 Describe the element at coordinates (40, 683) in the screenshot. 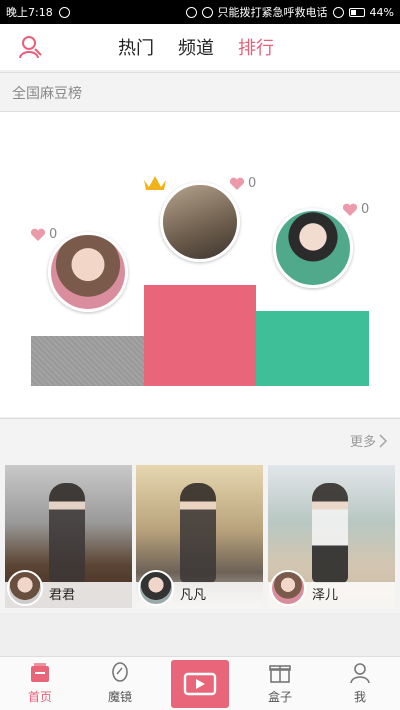

I see `nav-home: 首页` at that location.